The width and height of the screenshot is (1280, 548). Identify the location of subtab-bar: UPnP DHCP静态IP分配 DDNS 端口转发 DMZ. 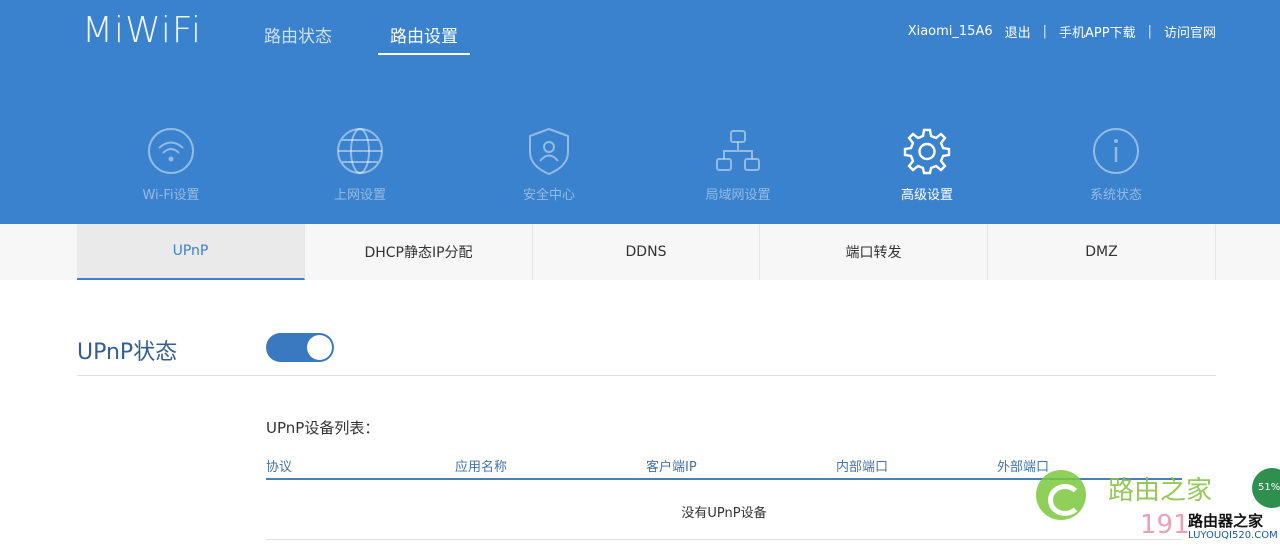
(640, 252).